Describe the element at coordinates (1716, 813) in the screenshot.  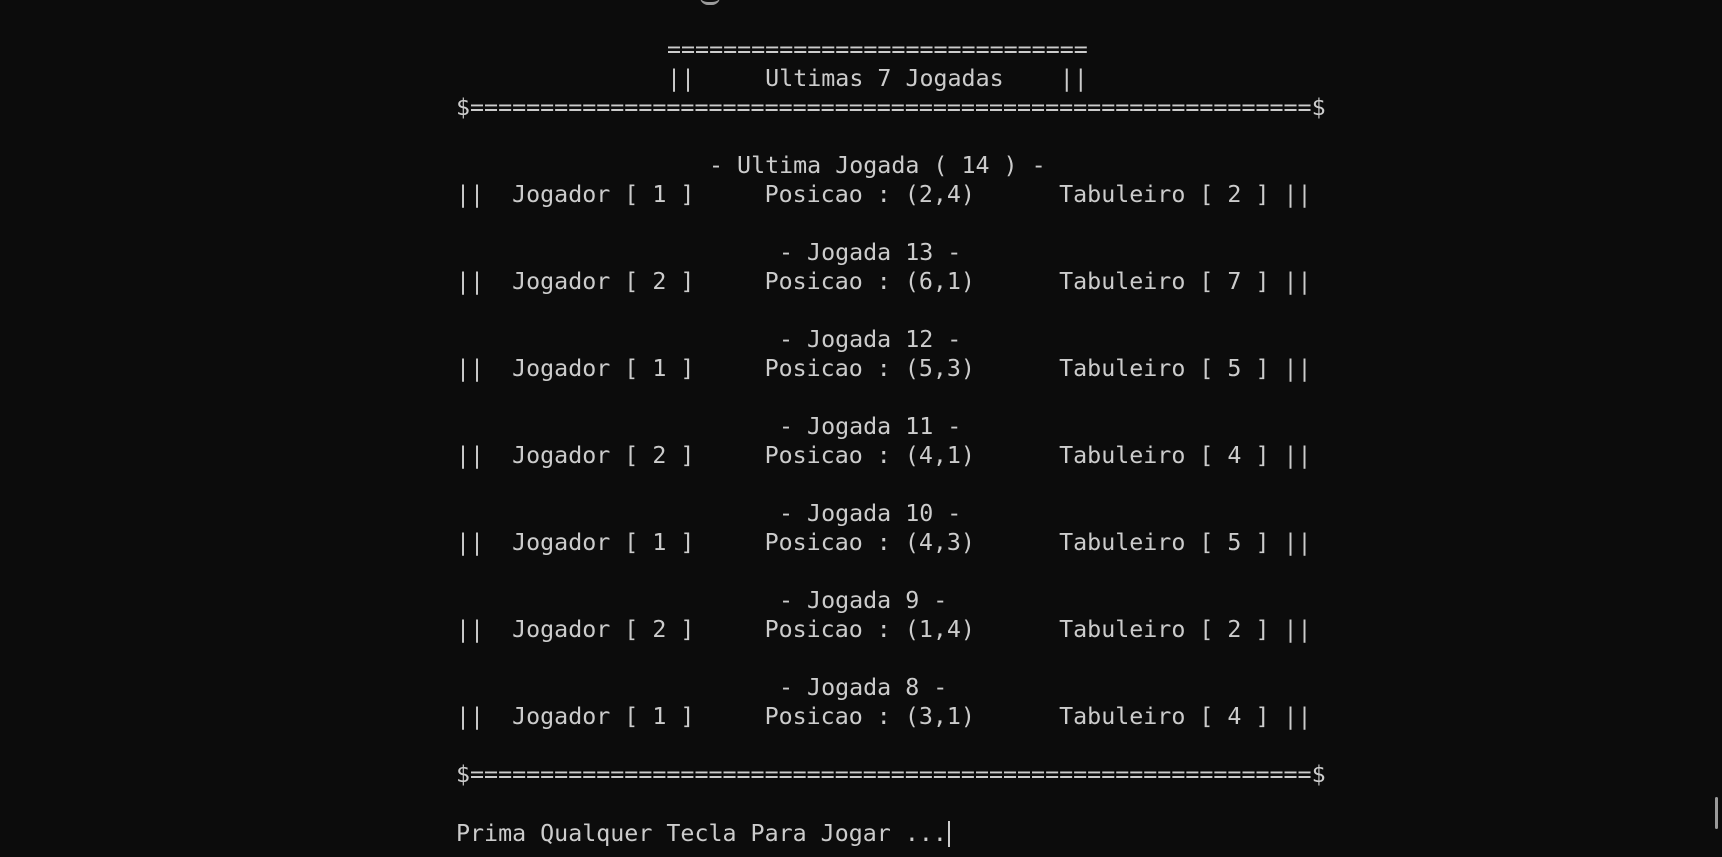
I see `scrollbar-thumb` at that location.